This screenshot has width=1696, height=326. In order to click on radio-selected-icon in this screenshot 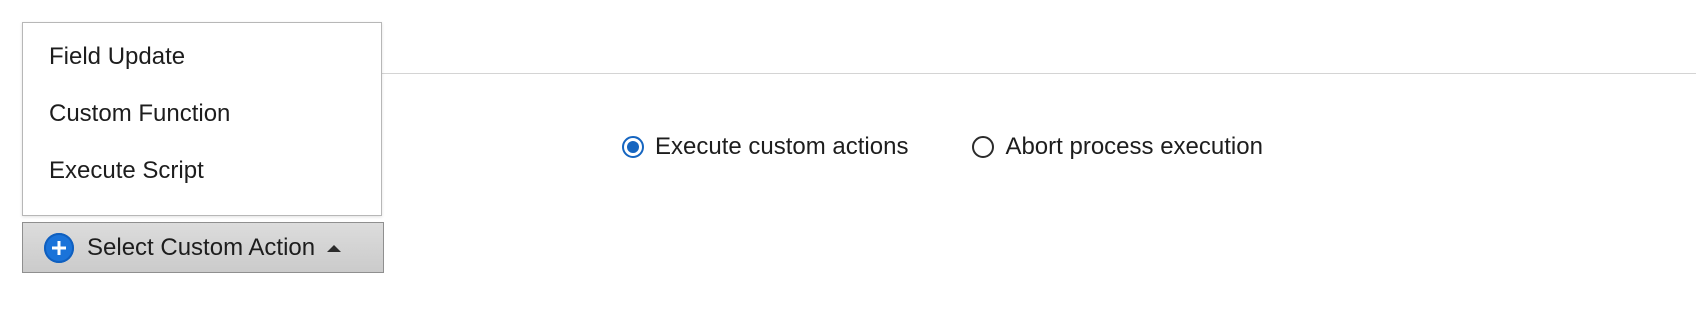, I will do `click(633, 147)`.